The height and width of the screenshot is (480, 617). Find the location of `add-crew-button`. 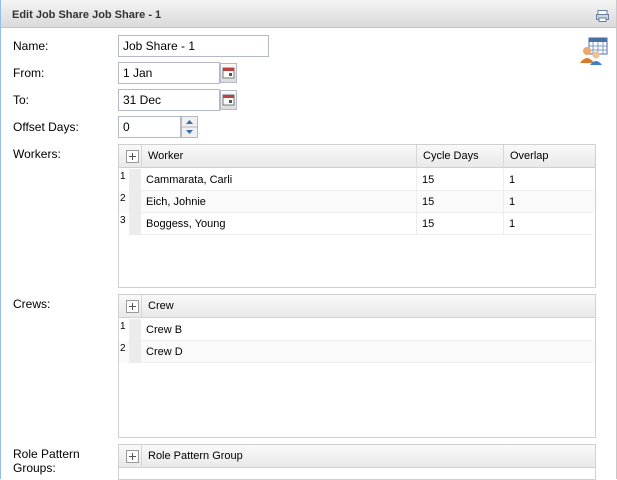

add-crew-button is located at coordinates (132, 306).